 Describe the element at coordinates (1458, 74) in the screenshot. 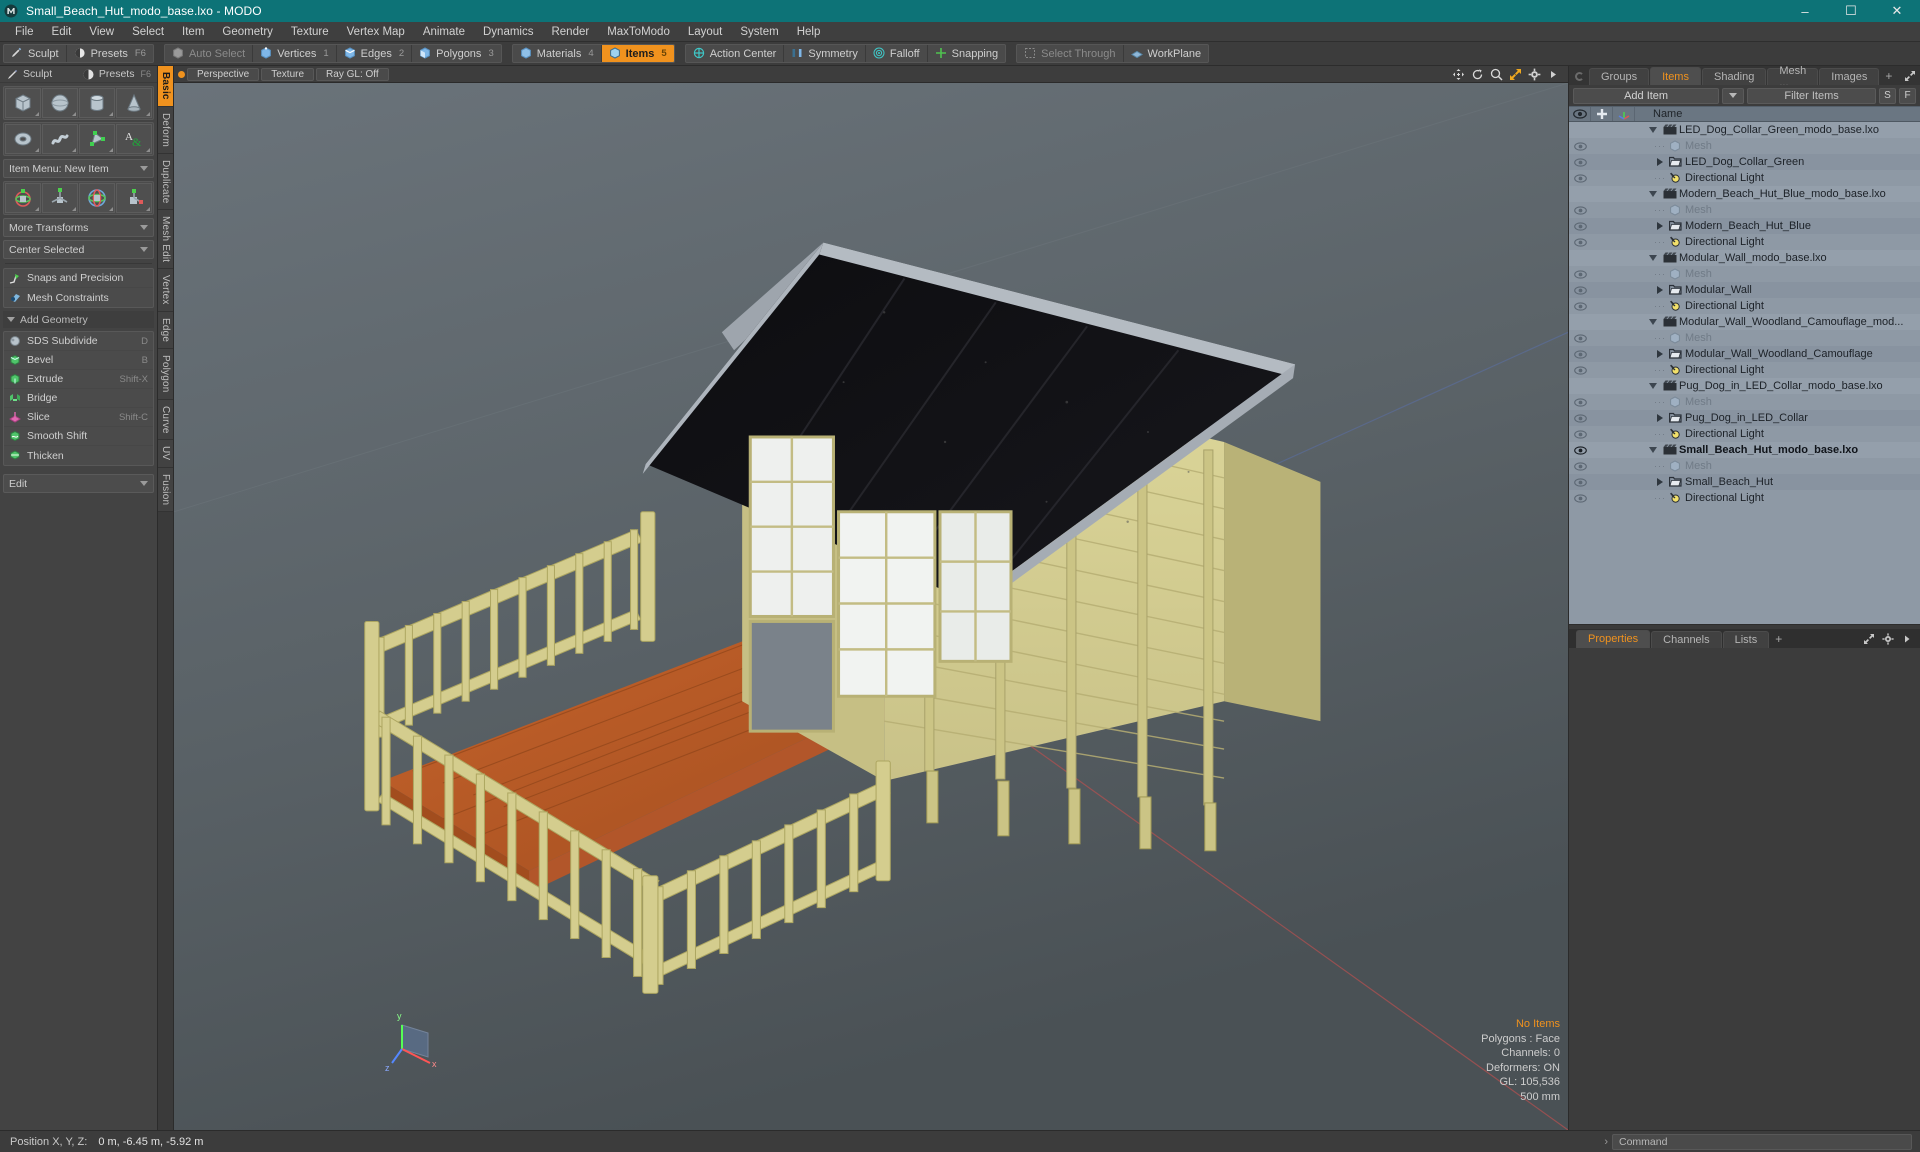

I see `move-icon` at that location.